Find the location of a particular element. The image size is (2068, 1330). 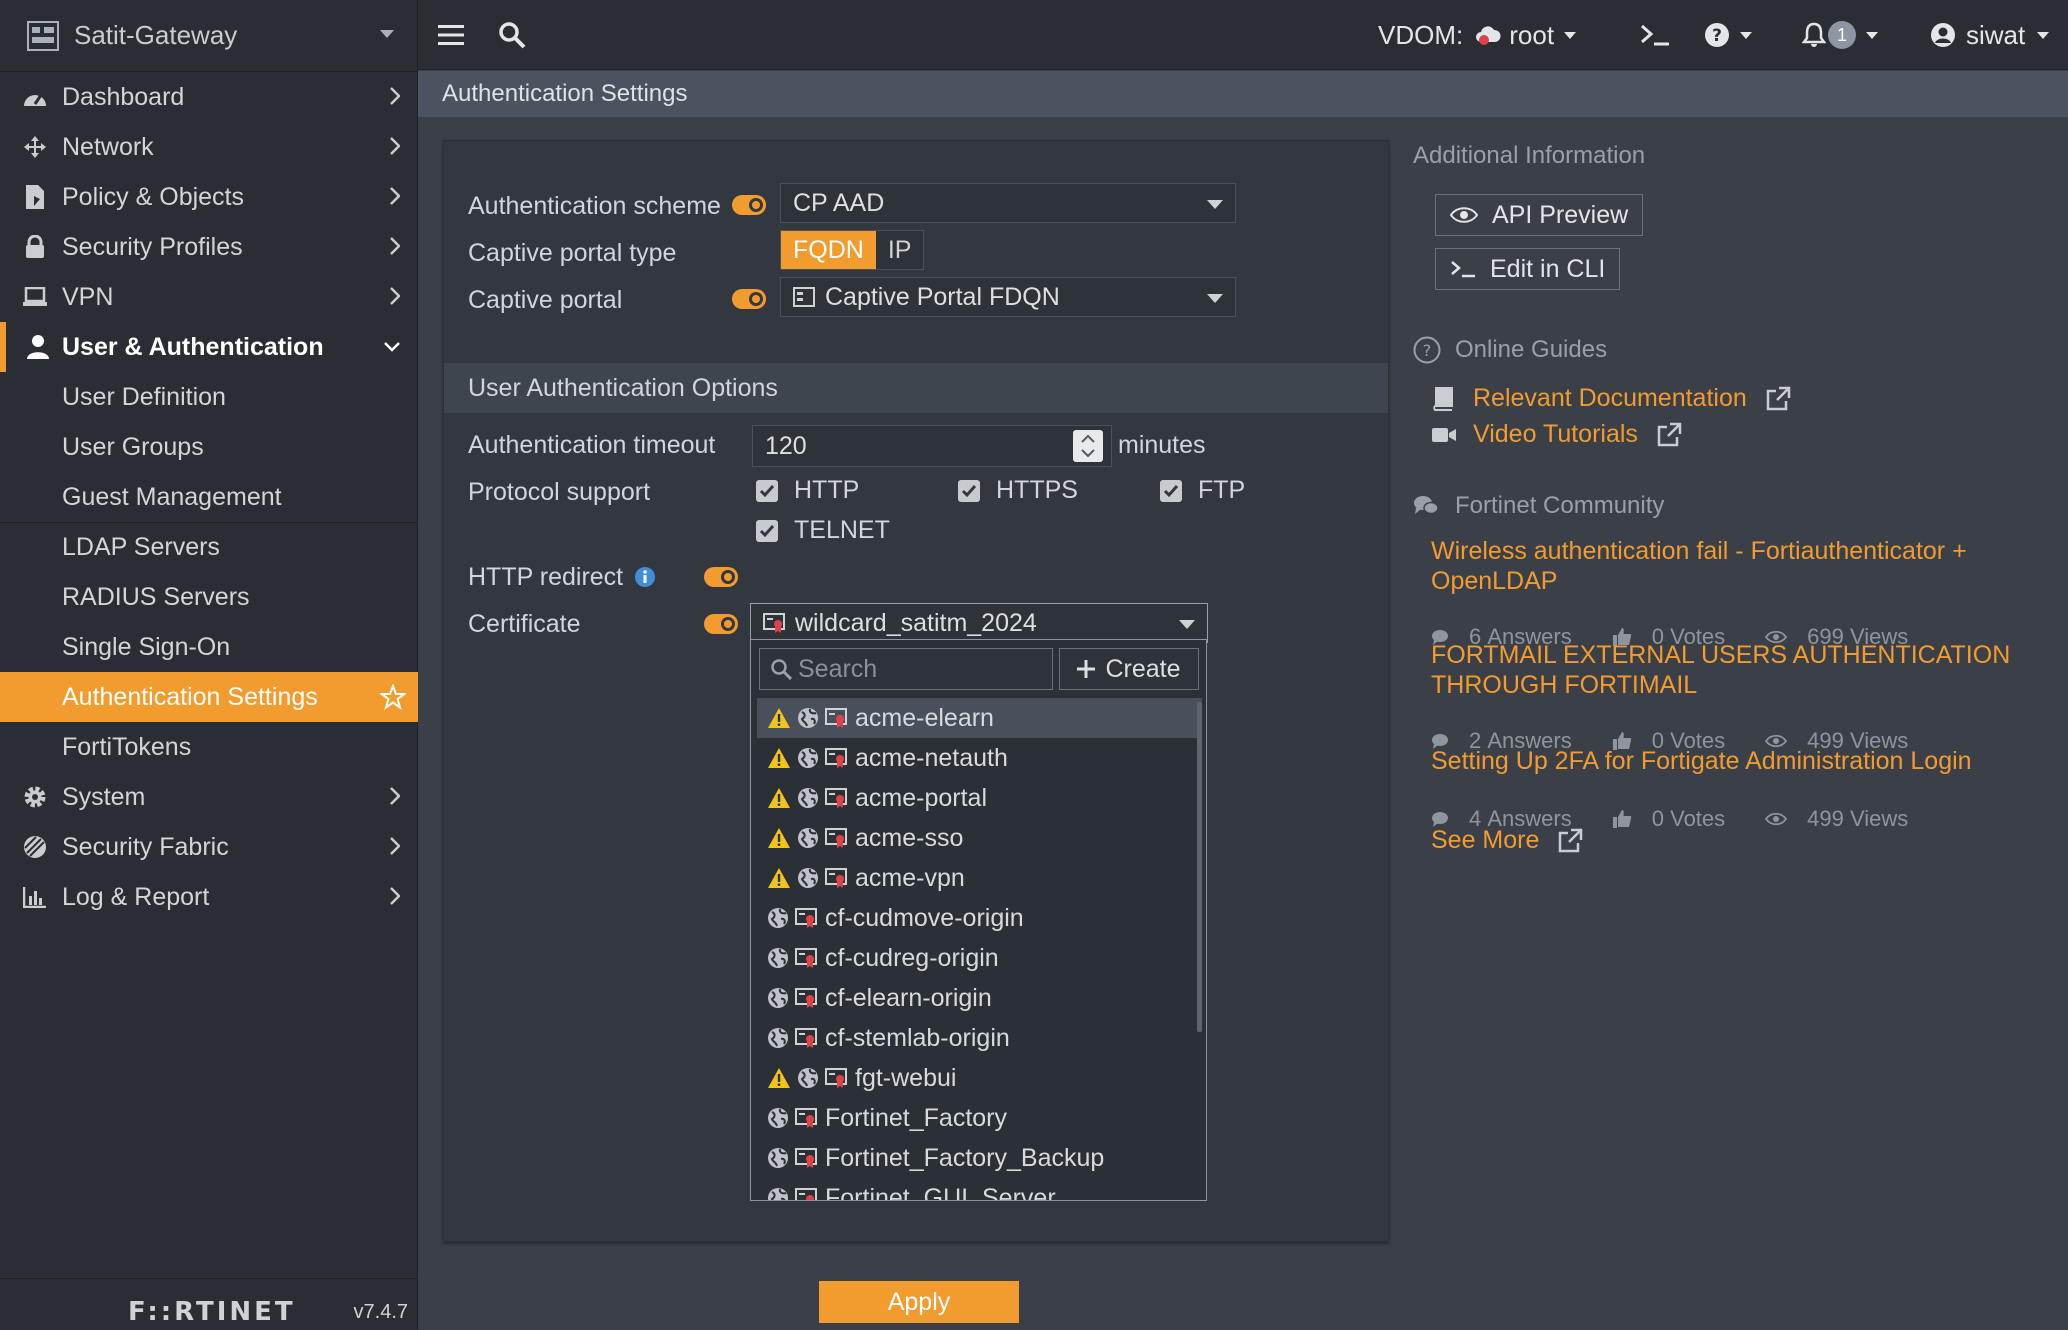

api-preview-button: API Preview is located at coordinates (1539, 215).